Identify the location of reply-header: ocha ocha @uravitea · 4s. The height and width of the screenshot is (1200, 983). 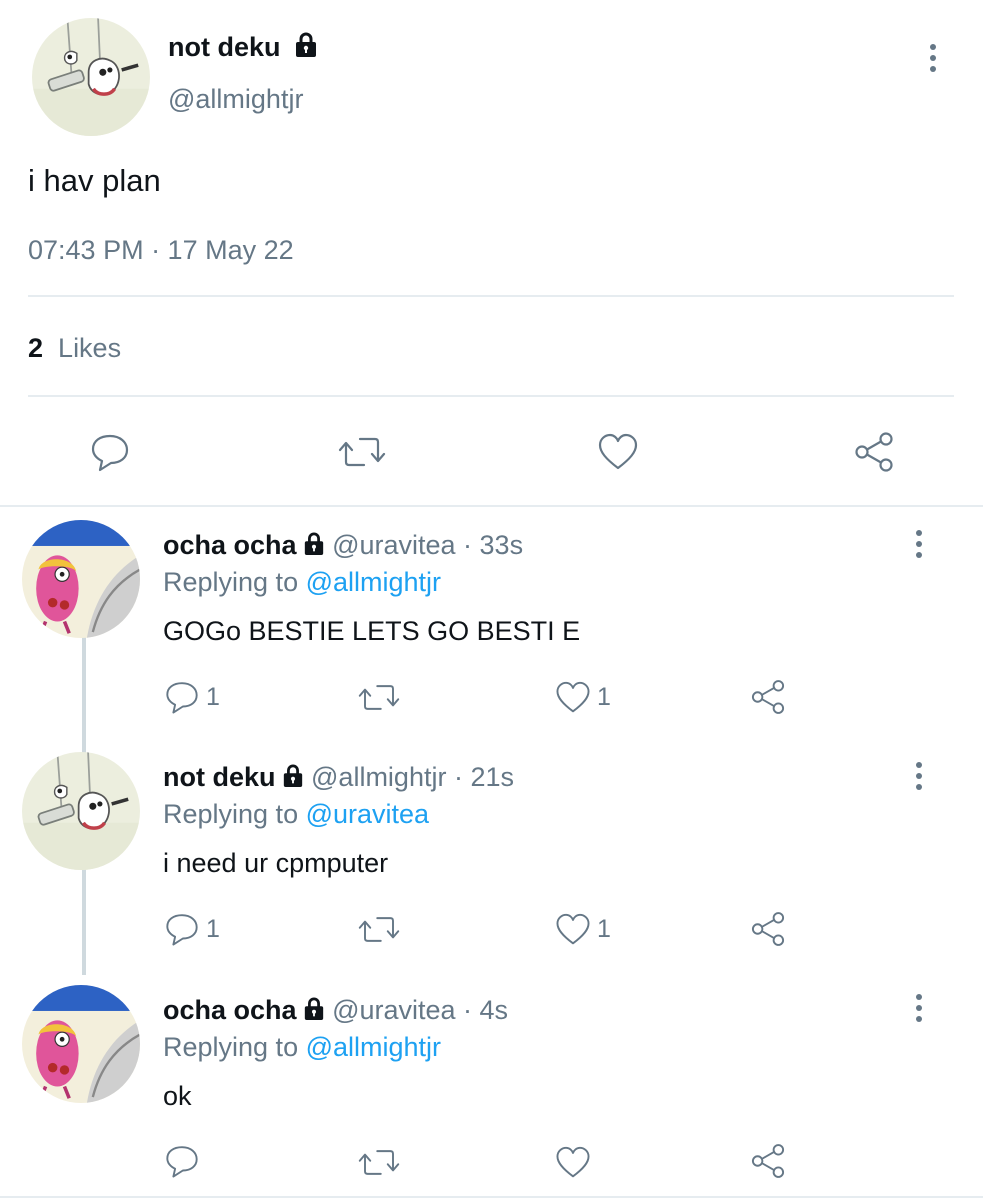
(335, 1010).